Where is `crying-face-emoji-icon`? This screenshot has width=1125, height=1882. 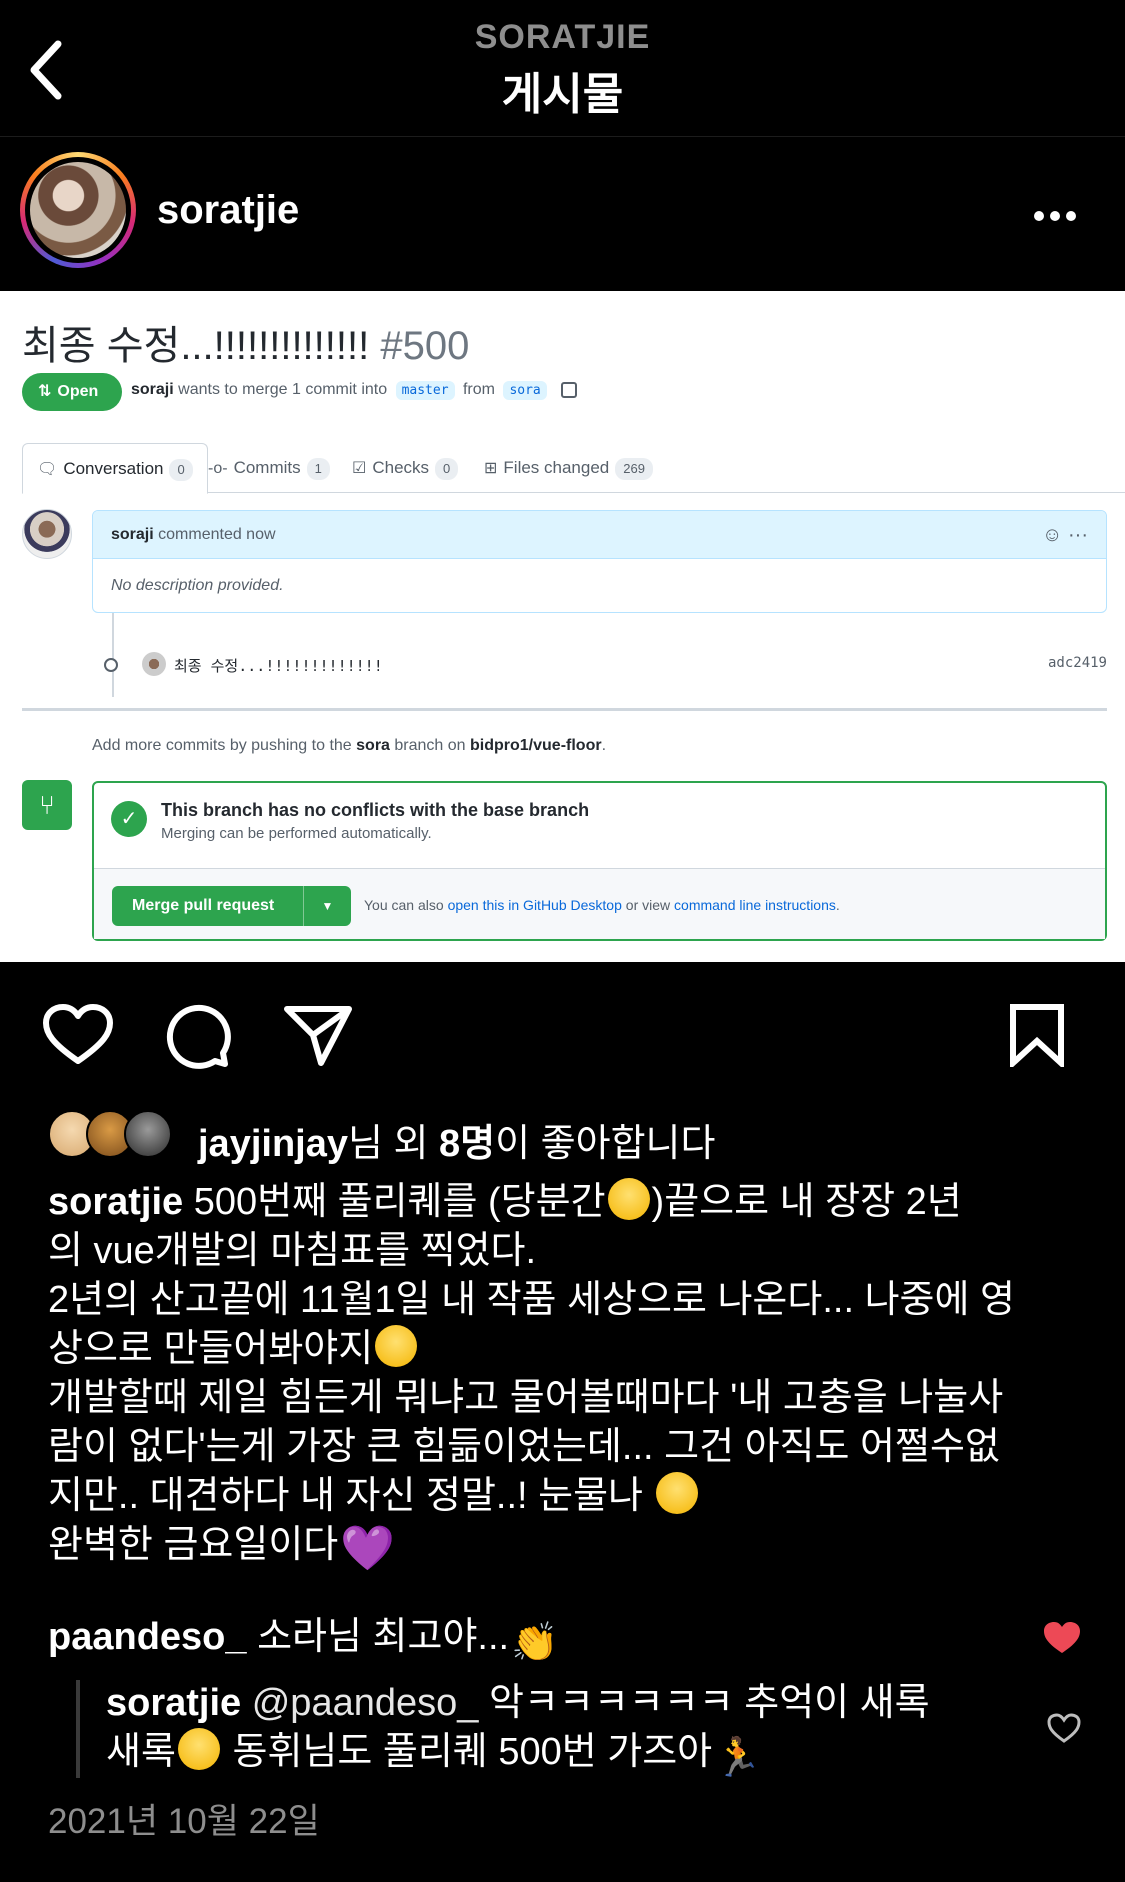
crying-face-emoji-icon is located at coordinates (676, 1493).